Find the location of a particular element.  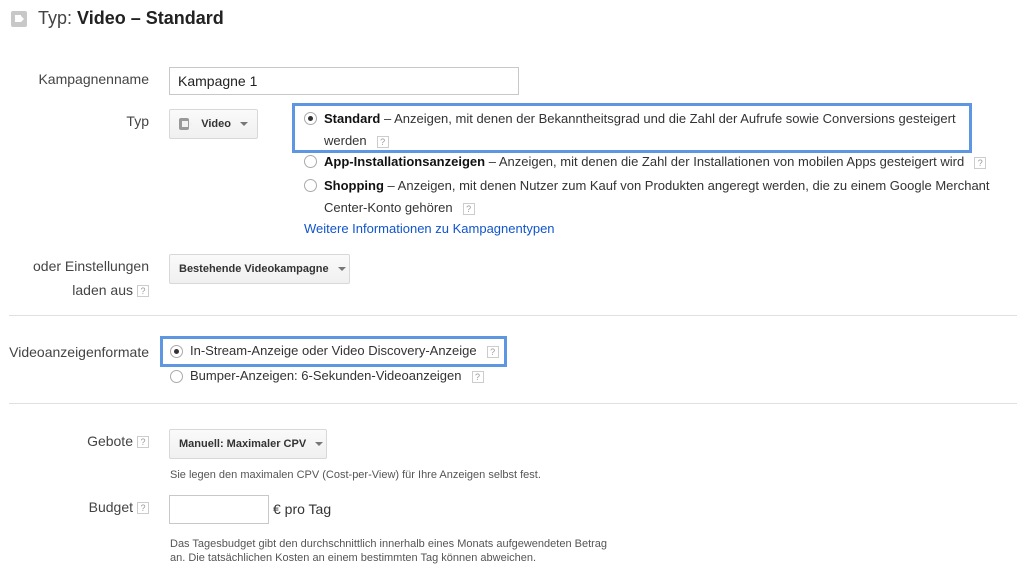

standard-option-title: Standard is located at coordinates (352, 118).